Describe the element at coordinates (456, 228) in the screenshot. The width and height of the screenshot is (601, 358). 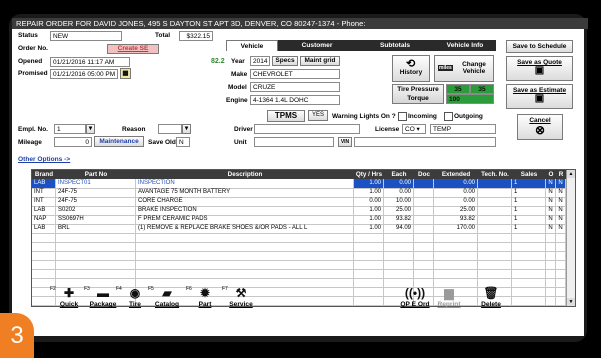
I see `table-cell: 170.00` at that location.